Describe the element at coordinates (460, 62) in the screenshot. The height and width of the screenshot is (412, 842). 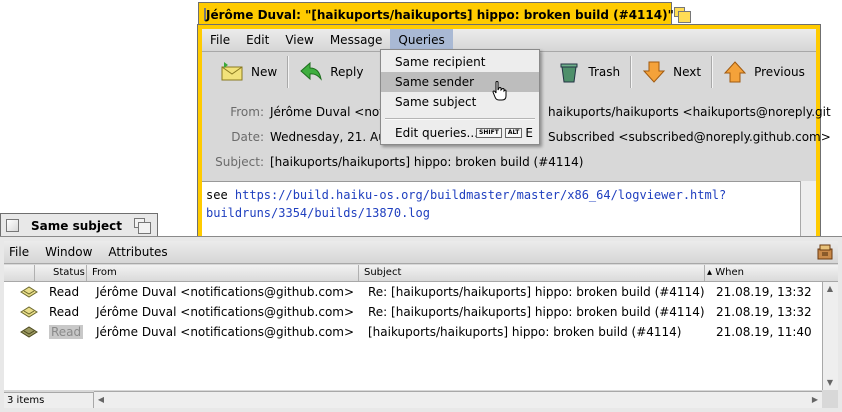
I see `menu-item-same-recipient: Same recipient` at that location.